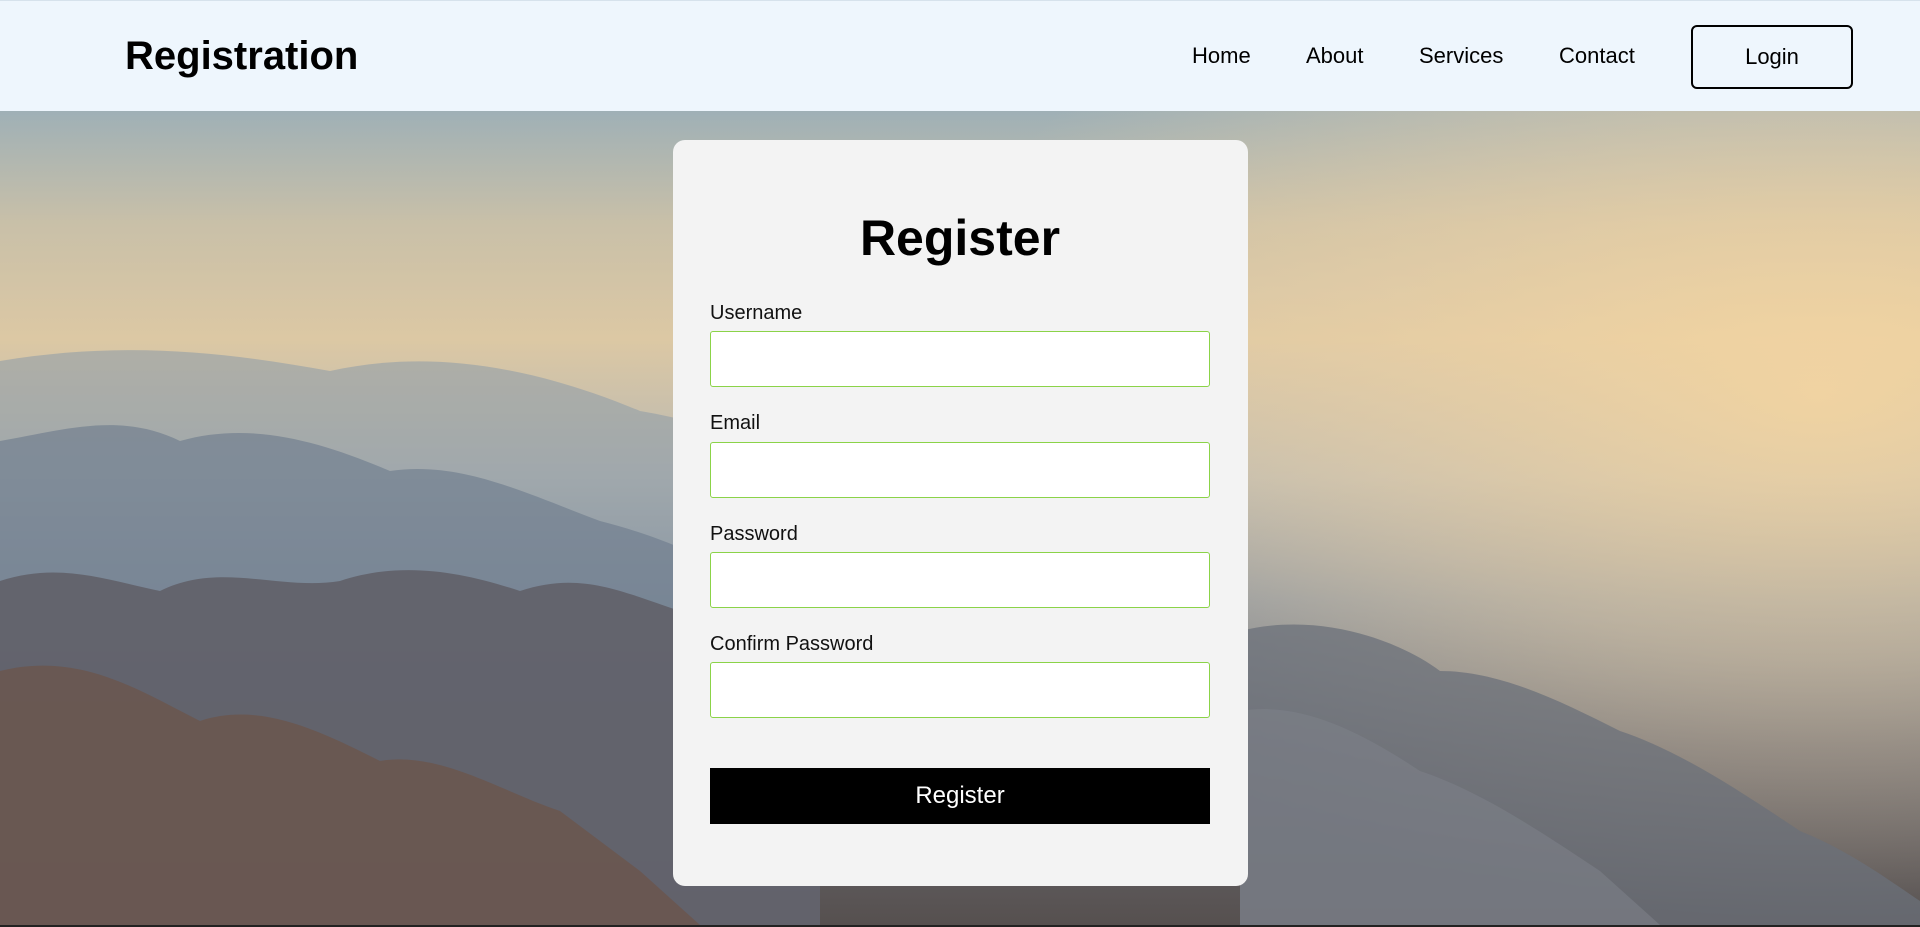 Image resolution: width=1920 pixels, height=927 pixels. What do you see at coordinates (960, 359) in the screenshot?
I see `username-input` at bounding box center [960, 359].